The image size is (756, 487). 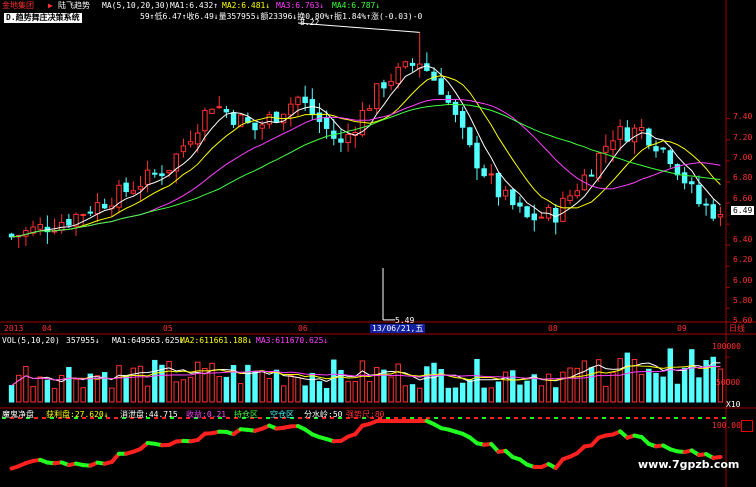 What do you see at coordinates (743, 239) in the screenshot?
I see `price-tick: 6.40` at bounding box center [743, 239].